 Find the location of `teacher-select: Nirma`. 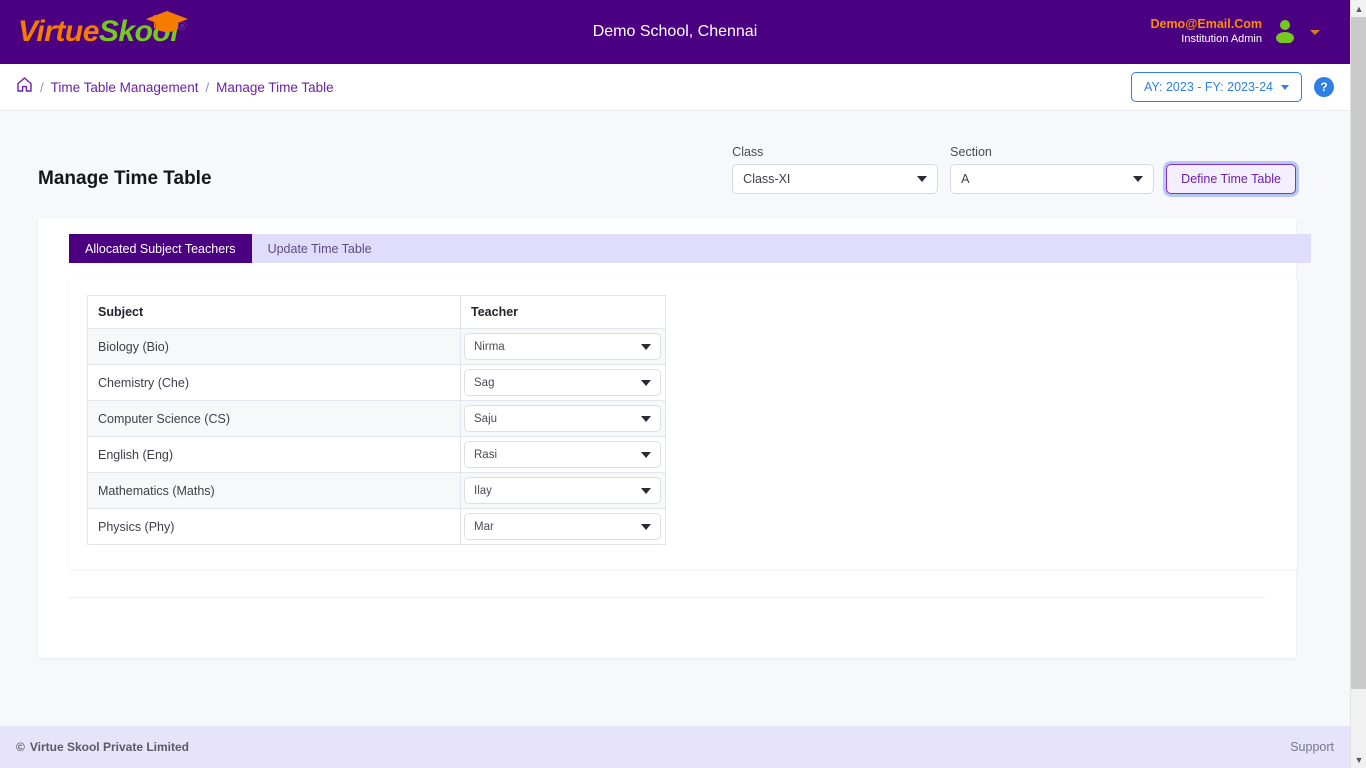

teacher-select: Nirma is located at coordinates (562, 346).